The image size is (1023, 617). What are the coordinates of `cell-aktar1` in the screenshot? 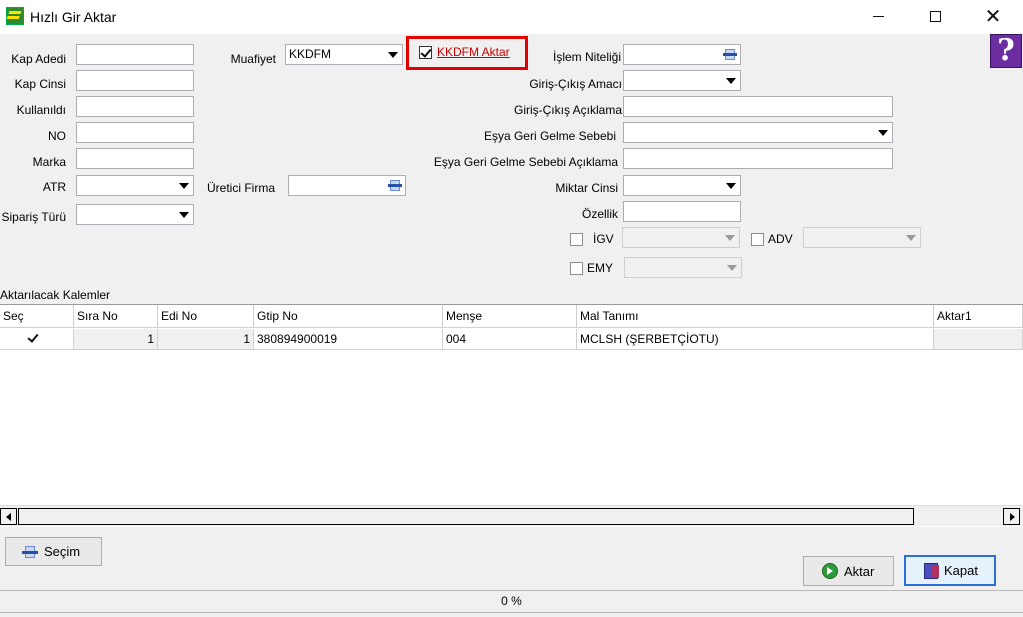 It's located at (978, 339).